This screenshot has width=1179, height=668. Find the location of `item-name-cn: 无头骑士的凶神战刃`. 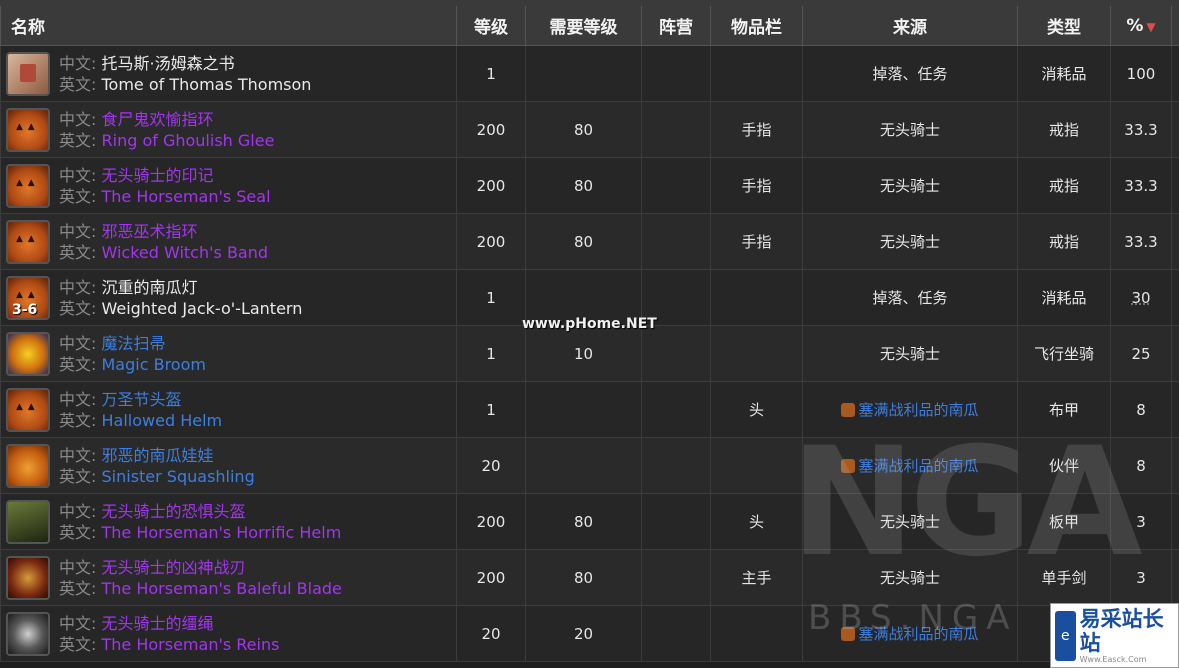

item-name-cn: 无头骑士的凶神战刃 is located at coordinates (174, 567).